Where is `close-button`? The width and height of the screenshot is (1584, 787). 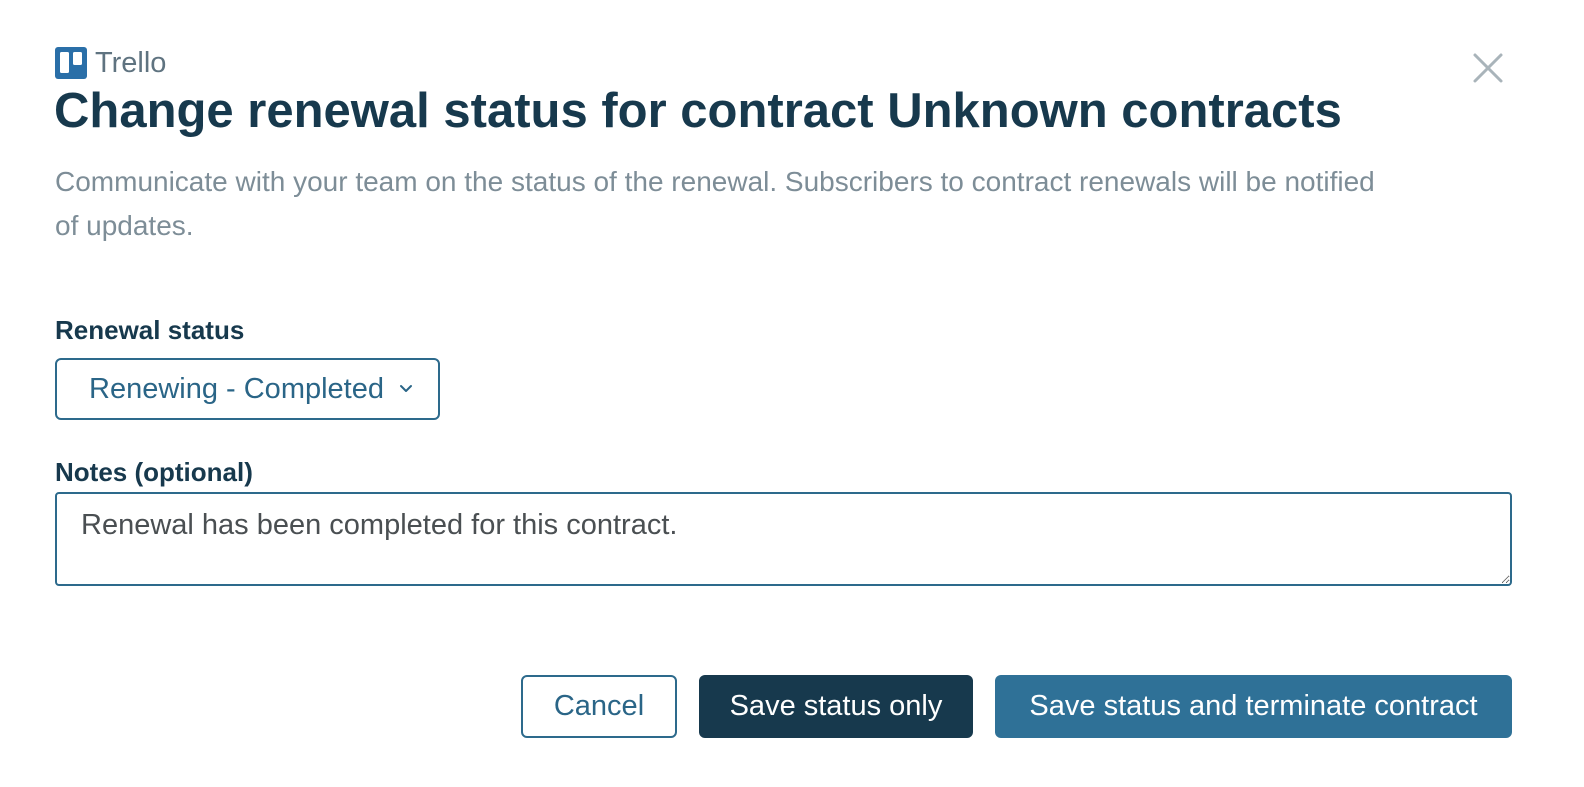
close-button is located at coordinates (1488, 70).